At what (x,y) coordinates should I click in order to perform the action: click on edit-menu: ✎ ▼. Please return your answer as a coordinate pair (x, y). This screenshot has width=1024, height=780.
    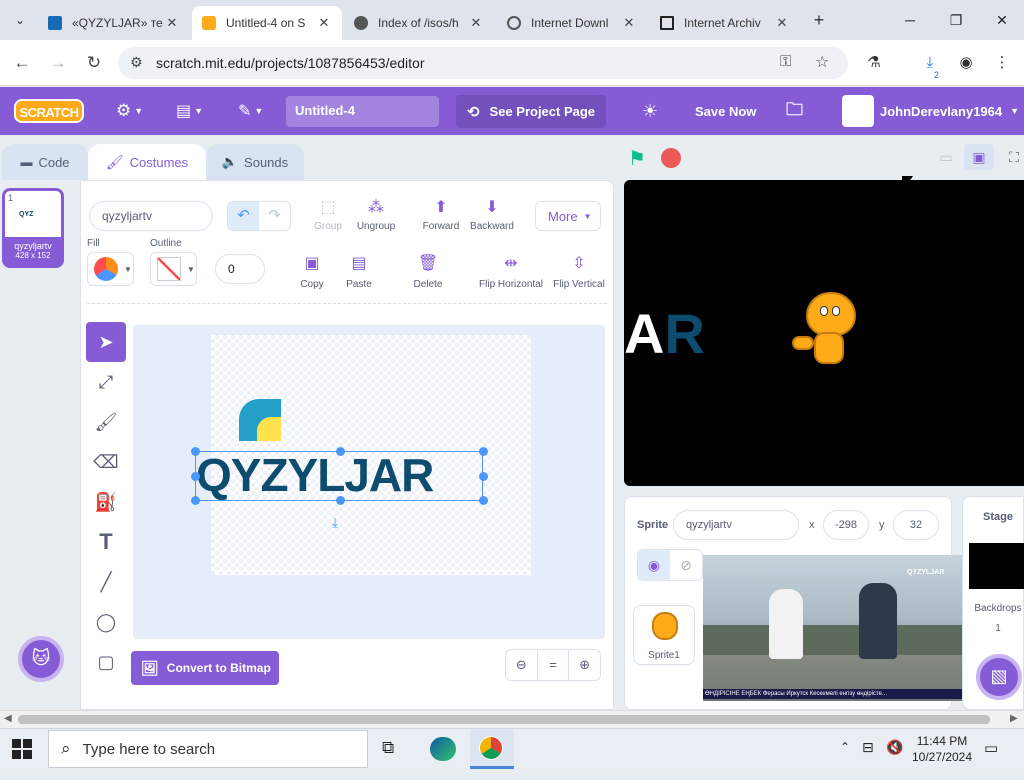
    Looking at the image, I should click on (250, 111).